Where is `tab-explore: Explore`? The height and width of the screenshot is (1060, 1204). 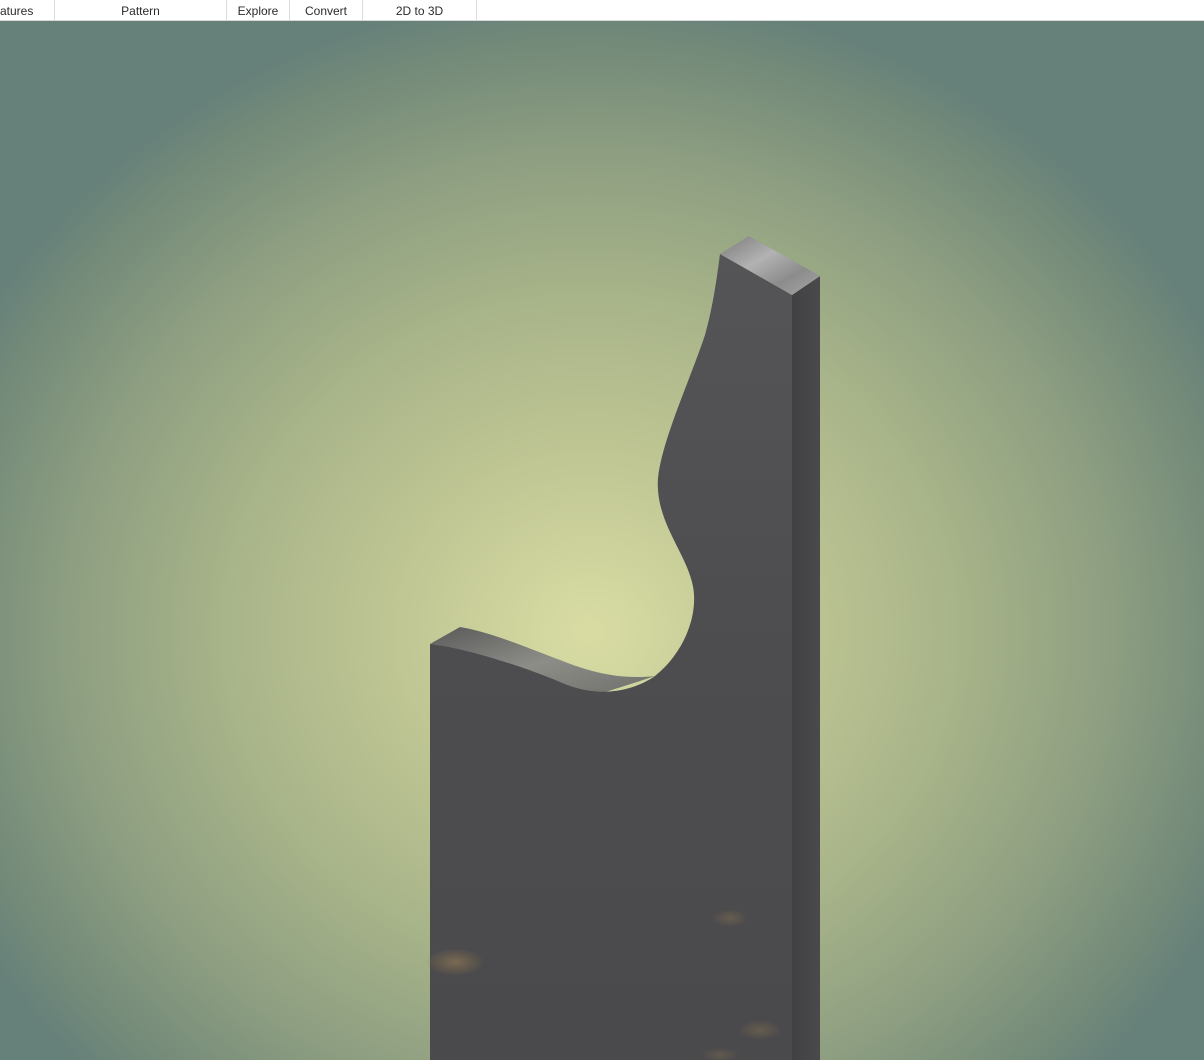
tab-explore: Explore is located at coordinates (258, 10).